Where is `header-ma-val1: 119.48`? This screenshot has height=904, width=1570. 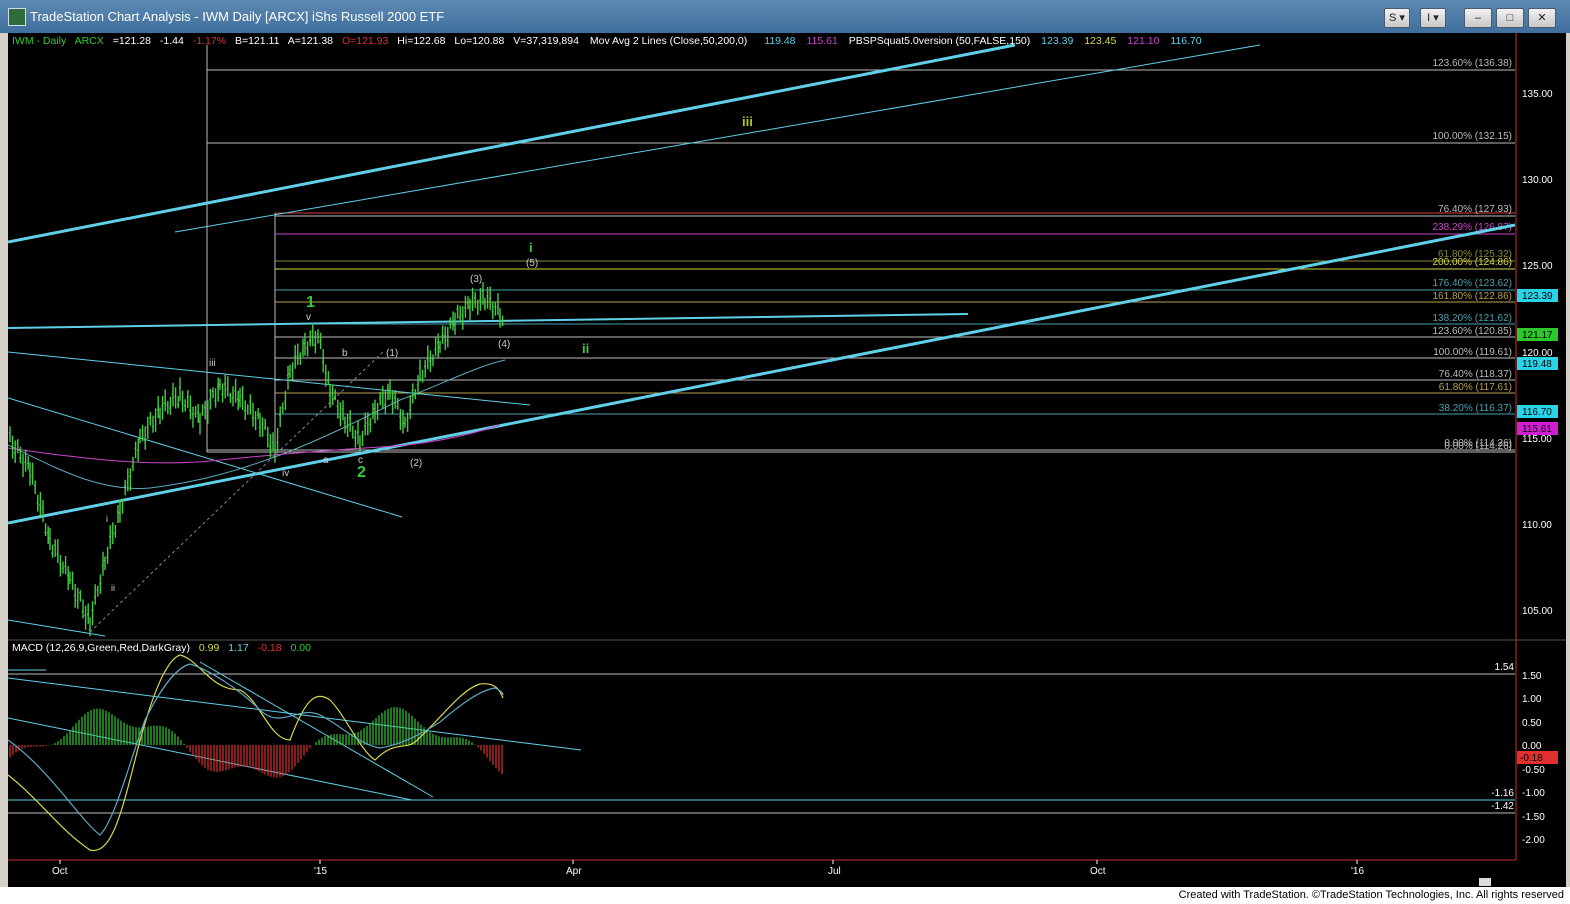 header-ma-val1: 119.48 is located at coordinates (779, 41).